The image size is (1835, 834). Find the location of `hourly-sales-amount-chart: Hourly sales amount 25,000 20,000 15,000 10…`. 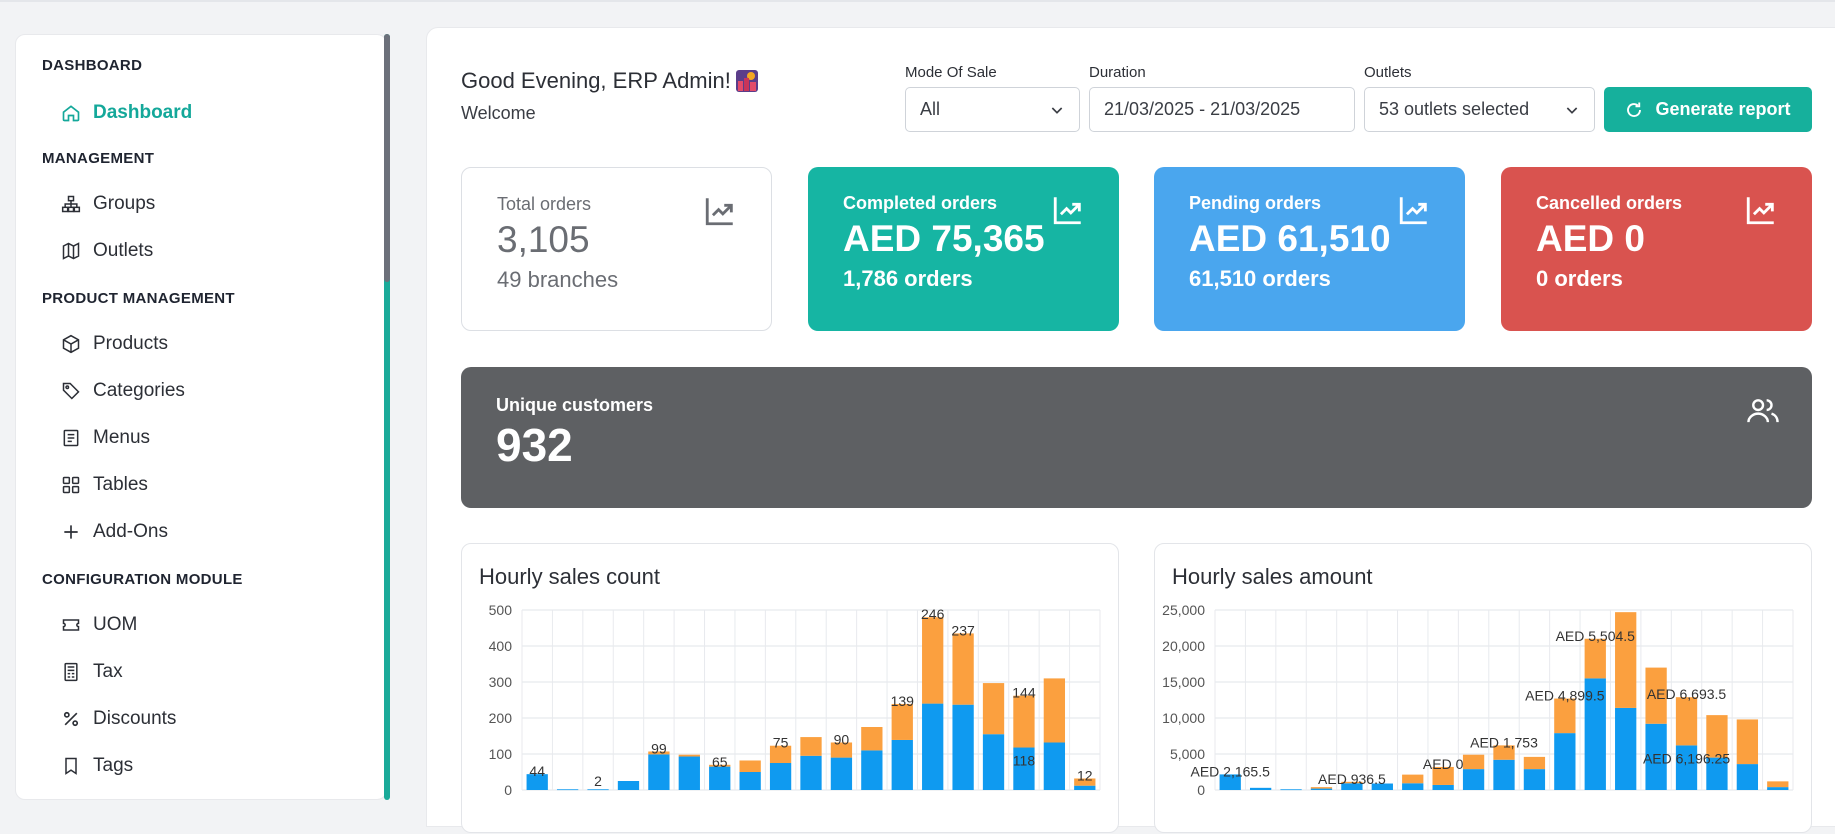

hourly-sales-amount-chart: Hourly sales amount 25,000 20,000 15,000 10… is located at coordinates (1483, 688).